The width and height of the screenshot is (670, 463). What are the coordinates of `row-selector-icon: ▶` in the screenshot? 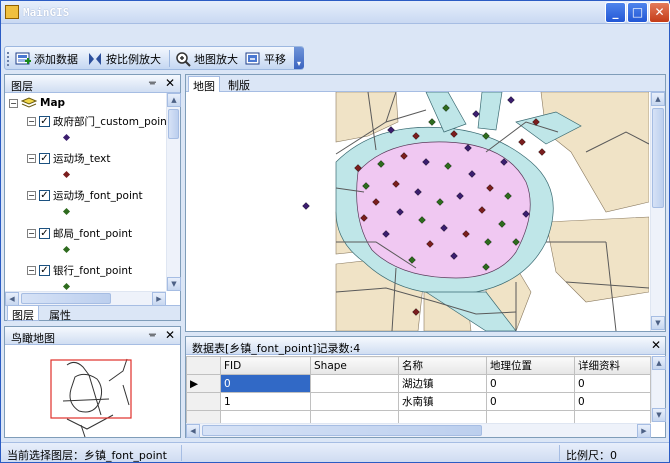 It's located at (203, 383).